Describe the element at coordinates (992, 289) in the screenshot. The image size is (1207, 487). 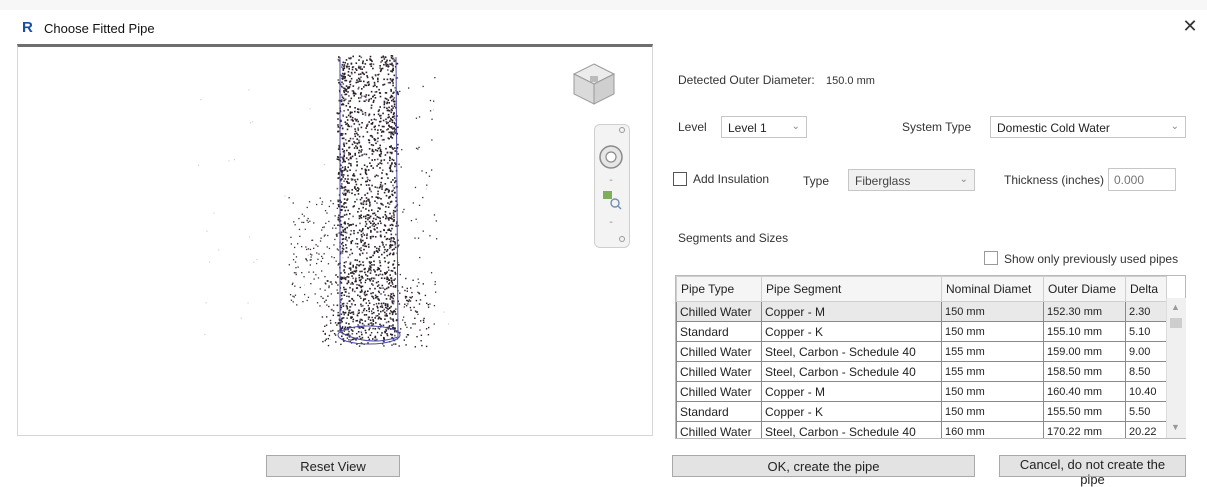
I see `col-header-nominal-diameter: Nominal Diamet` at that location.